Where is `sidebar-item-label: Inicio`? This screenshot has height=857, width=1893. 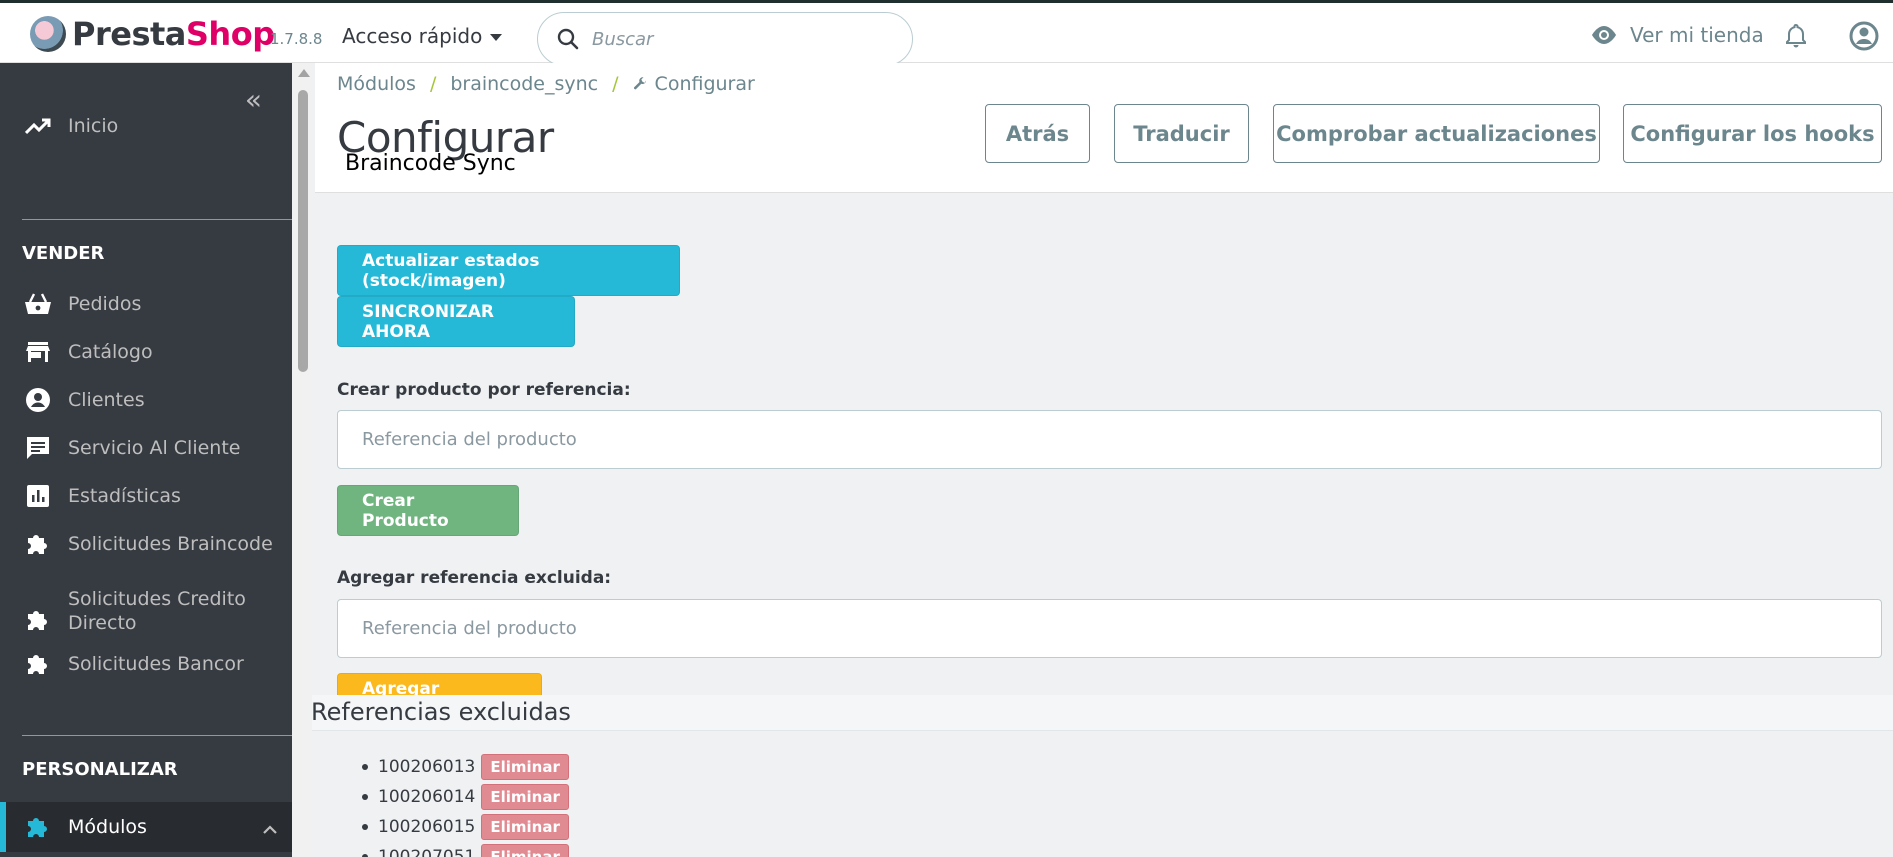 sidebar-item-label: Inicio is located at coordinates (93, 126).